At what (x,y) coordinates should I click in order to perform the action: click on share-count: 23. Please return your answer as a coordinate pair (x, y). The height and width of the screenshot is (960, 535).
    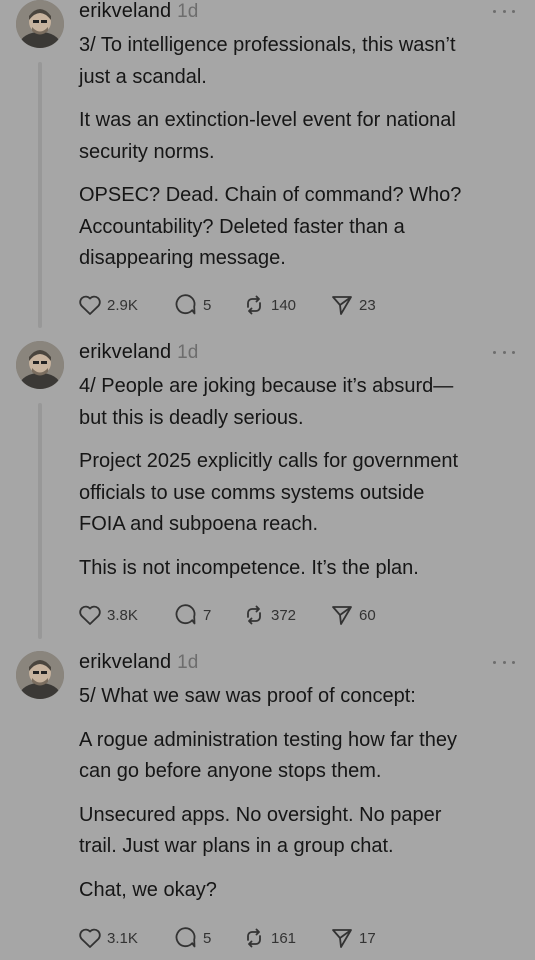
    Looking at the image, I should click on (367, 305).